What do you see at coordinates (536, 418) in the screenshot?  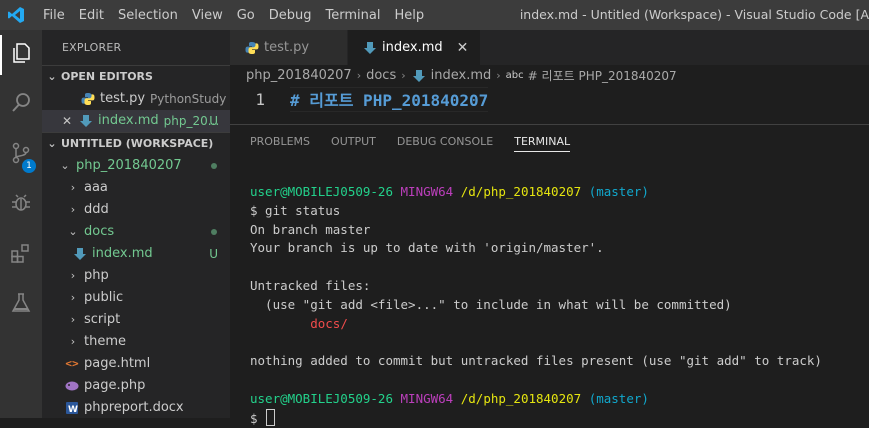 I see `terminal-input-line: $` at bounding box center [536, 418].